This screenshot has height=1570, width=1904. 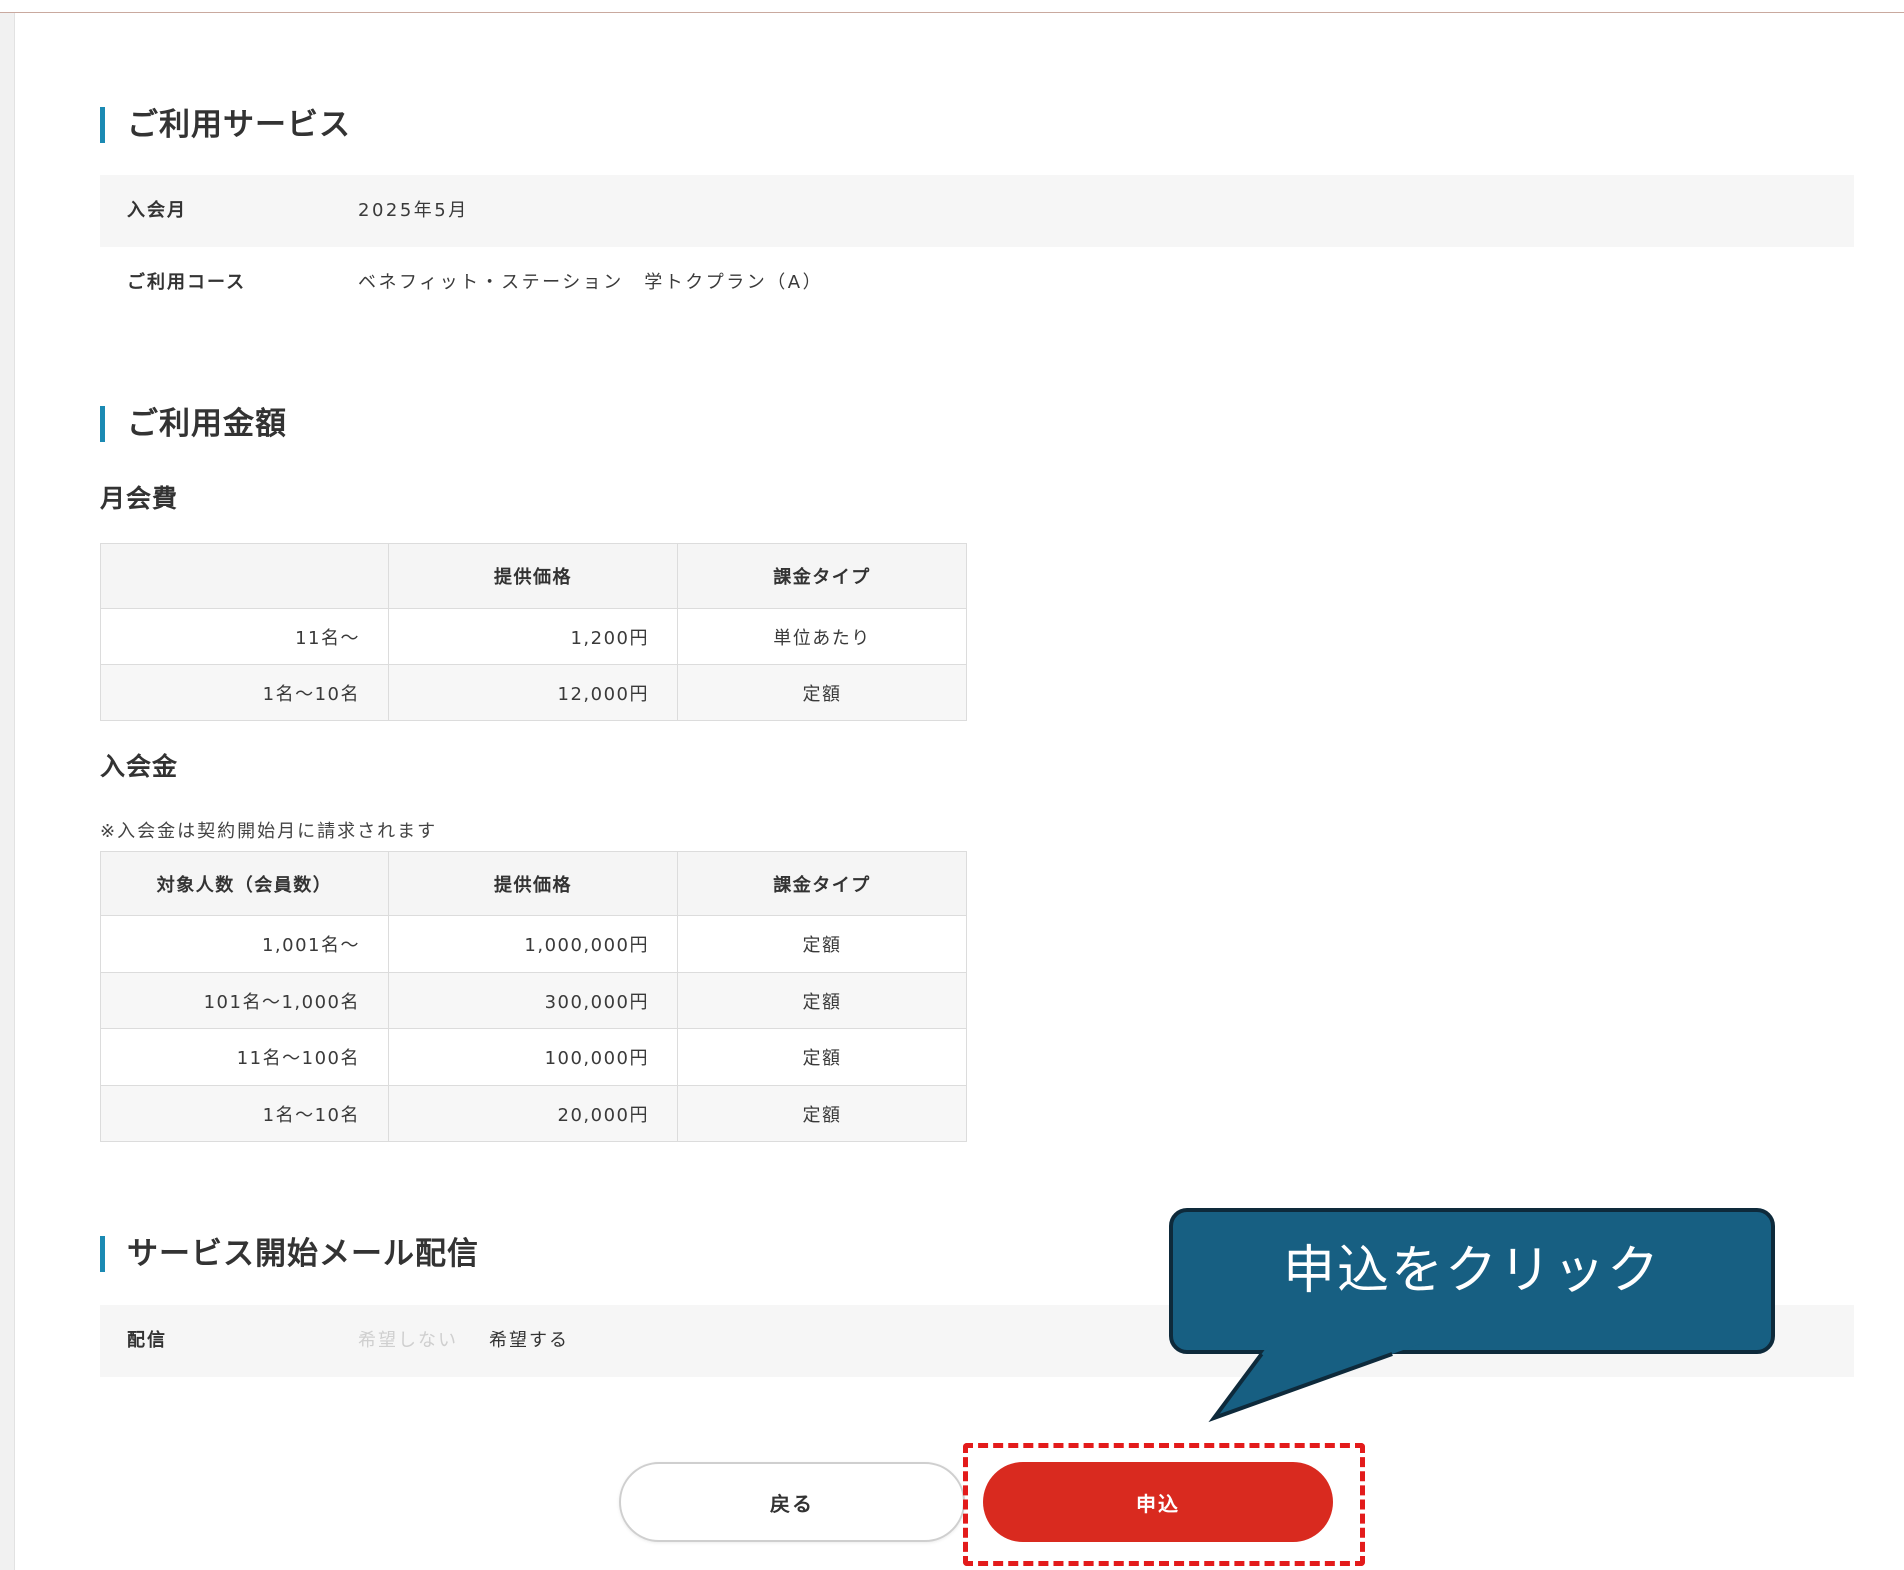 I want to click on table-row: 1名〜10名 12,000円 定額, so click(x=533, y=692).